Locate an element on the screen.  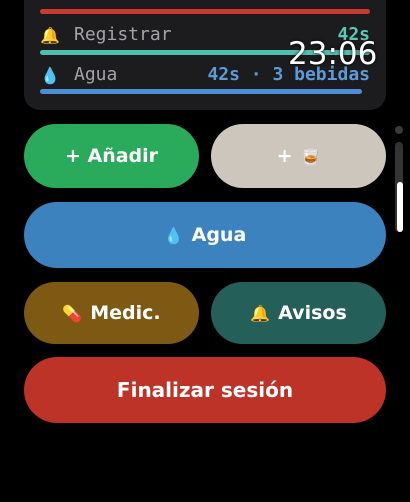
alerts-button: 🔔 Avisos is located at coordinates (298, 313).